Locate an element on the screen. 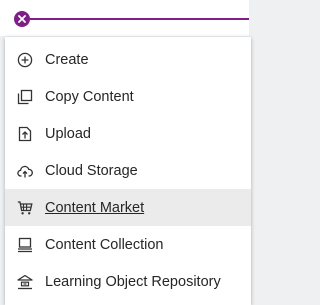 This screenshot has height=305, width=320. cart-icon is located at coordinates (25, 208).